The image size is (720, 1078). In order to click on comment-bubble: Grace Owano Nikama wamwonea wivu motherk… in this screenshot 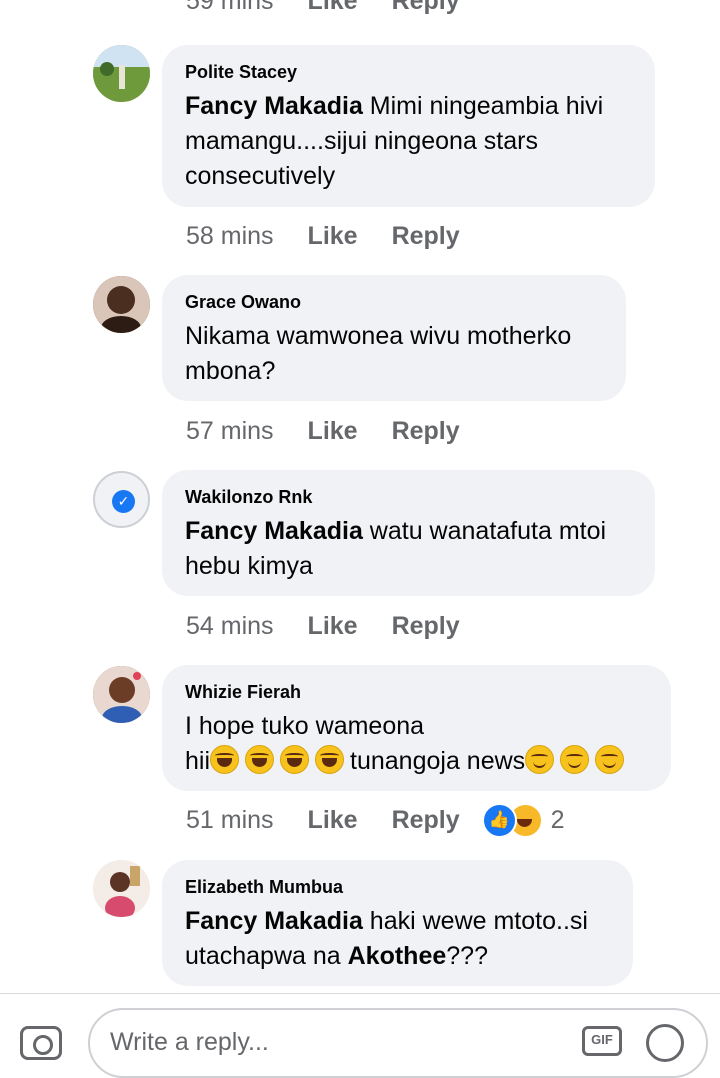, I will do `click(394, 338)`.